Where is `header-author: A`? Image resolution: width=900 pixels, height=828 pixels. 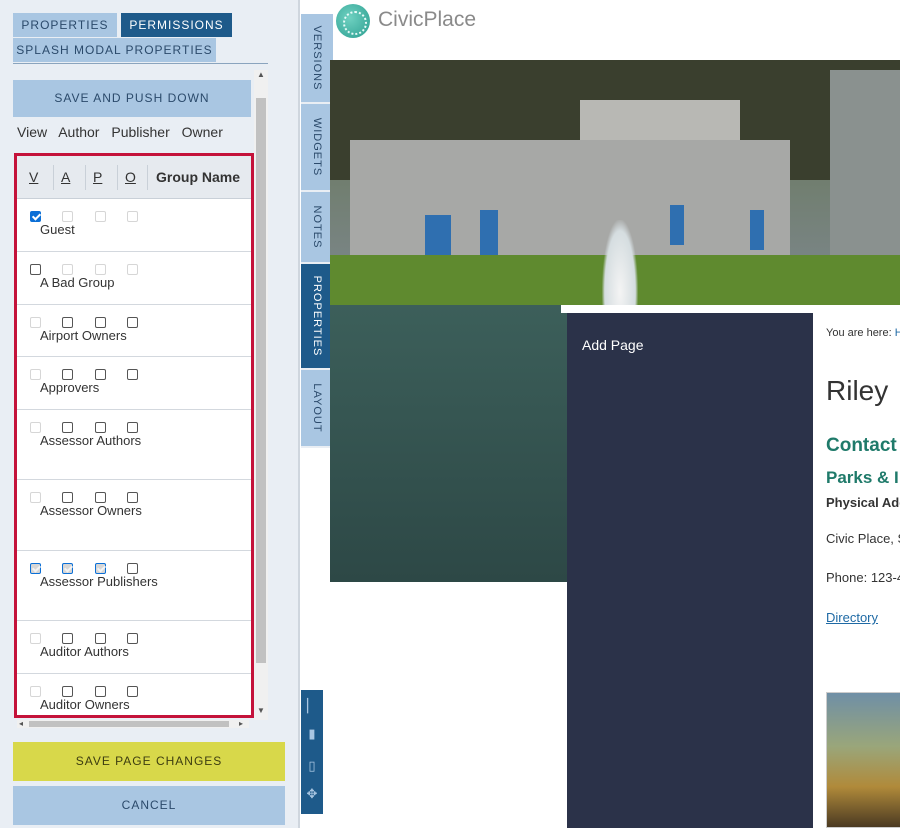
header-author: A is located at coordinates (65, 177).